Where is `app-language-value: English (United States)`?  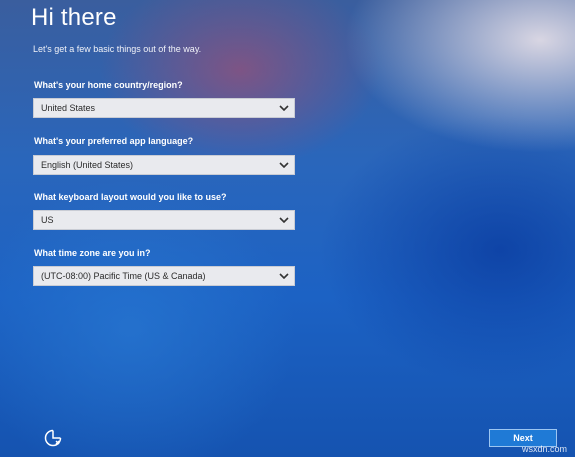
app-language-value: English (United States) is located at coordinates (87, 165).